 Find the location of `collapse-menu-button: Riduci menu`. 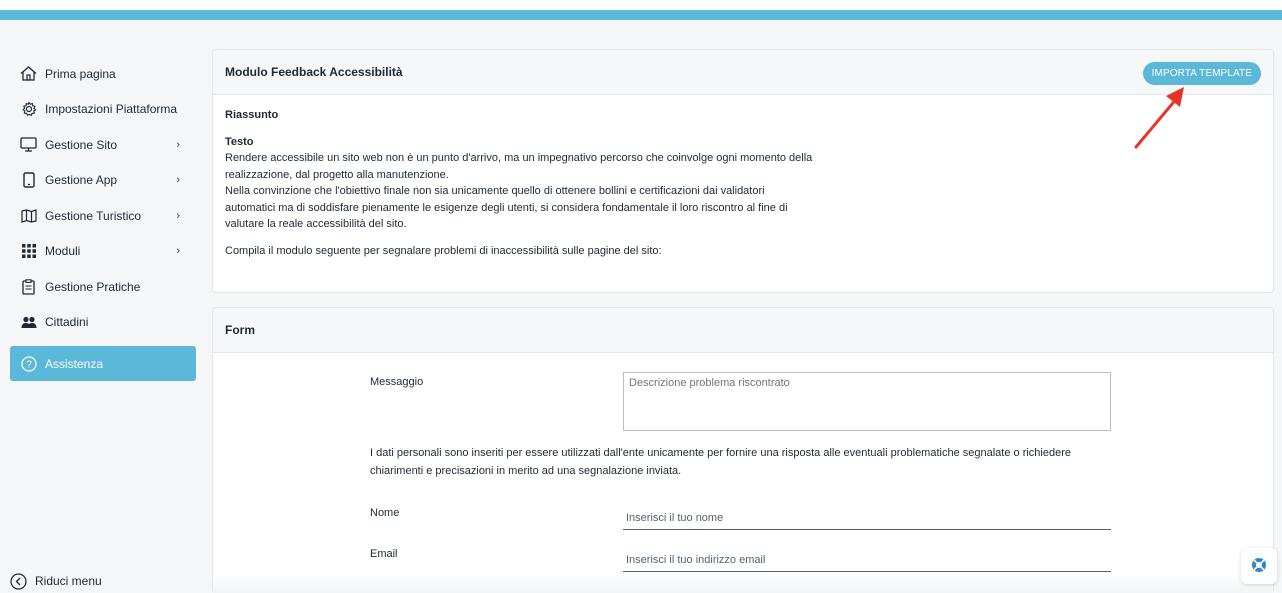

collapse-menu-button: Riduci menu is located at coordinates (56, 581).